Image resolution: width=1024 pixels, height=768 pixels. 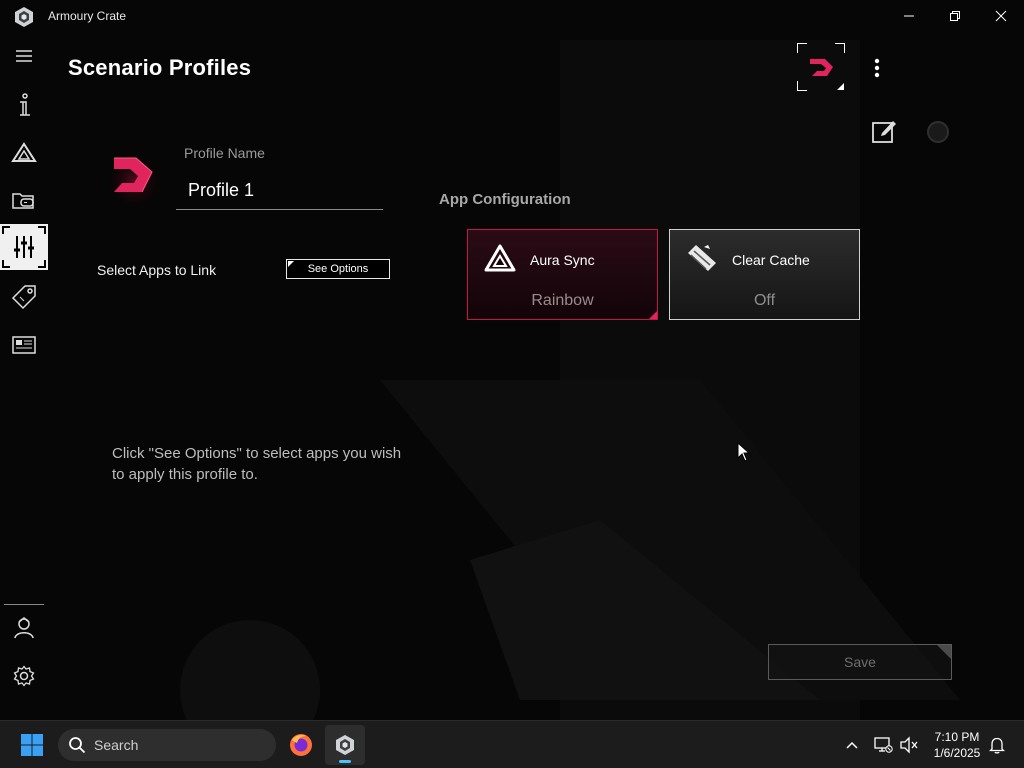 I want to click on sidebar-item-deals, so click(x=24, y=297).